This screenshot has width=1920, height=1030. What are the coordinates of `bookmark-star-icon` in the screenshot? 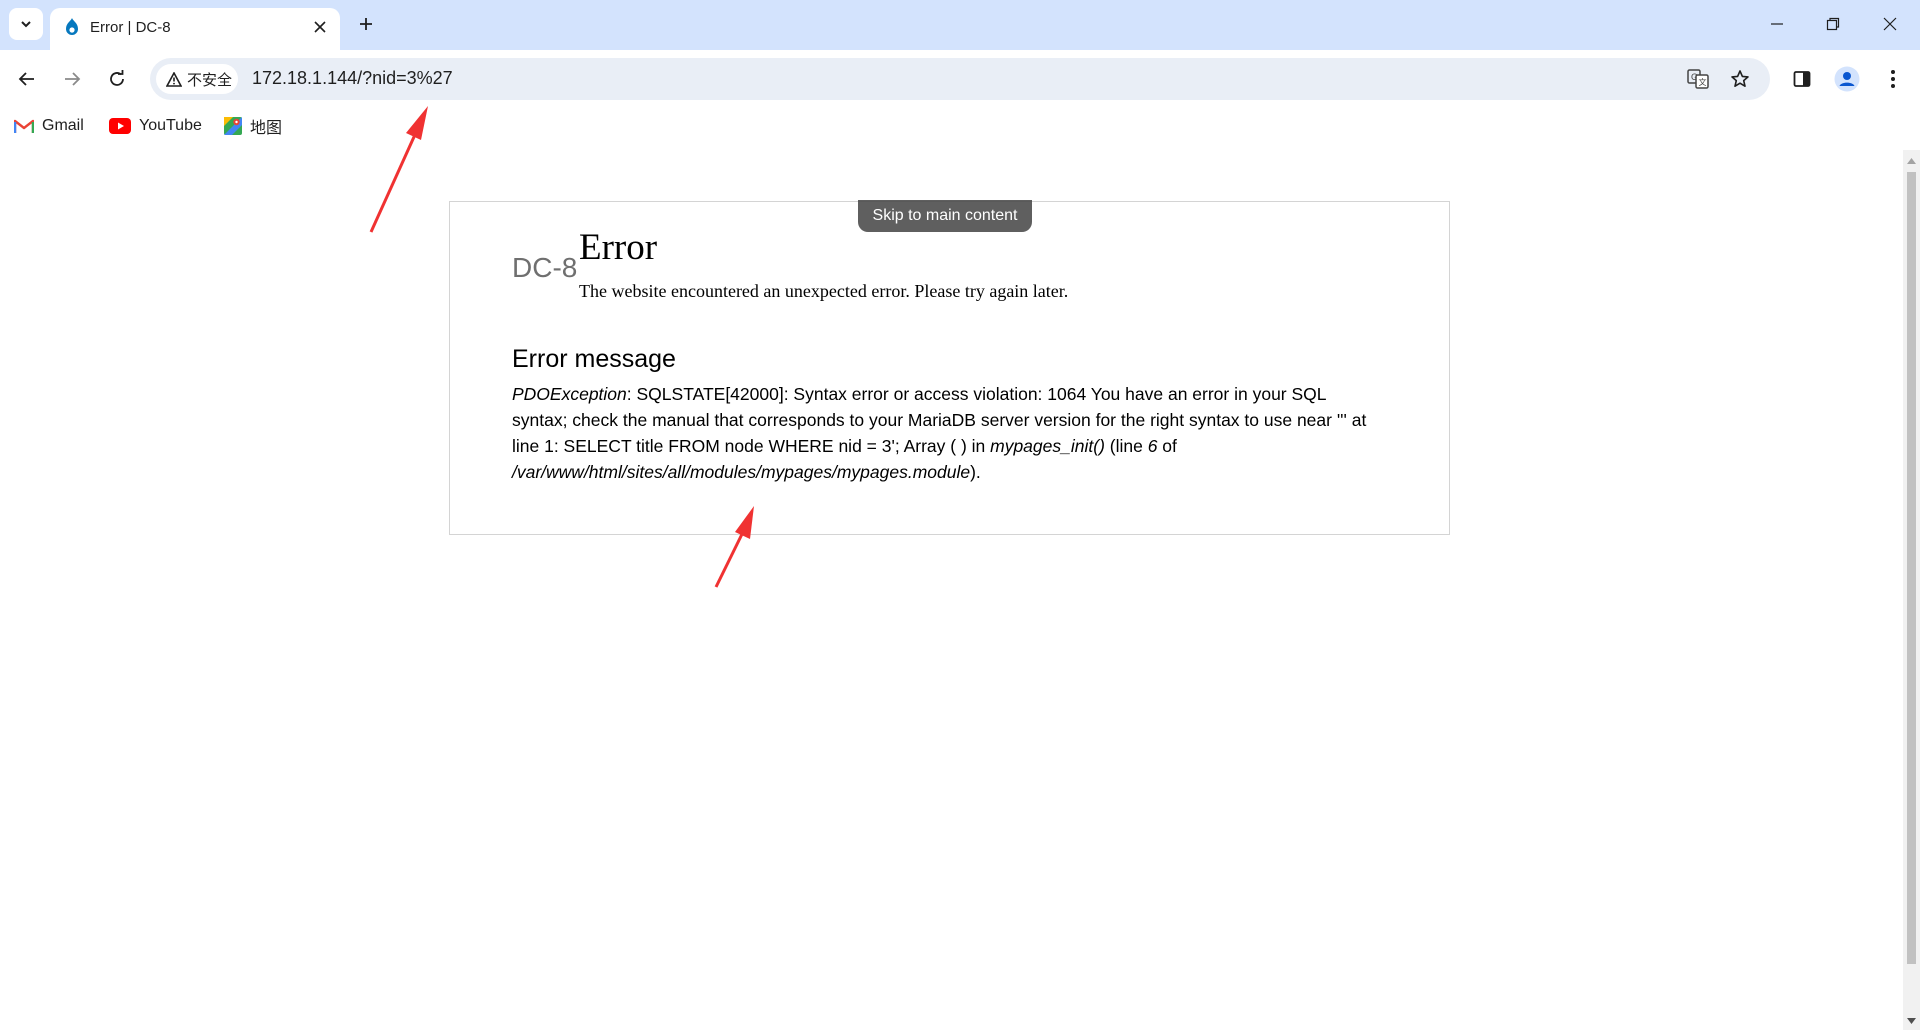 It's located at (1740, 79).